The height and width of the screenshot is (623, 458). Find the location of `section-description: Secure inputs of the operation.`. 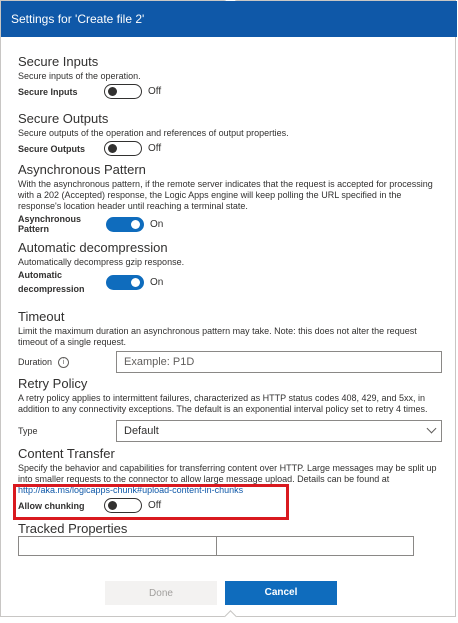

section-description: Secure inputs of the operation. is located at coordinates (79, 76).